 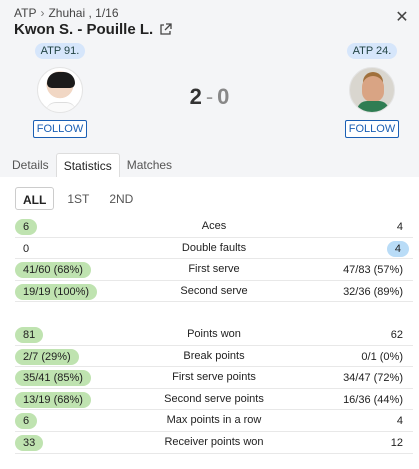 I want to click on stat-home-cell: 35/41 (85%), so click(x=53, y=378).